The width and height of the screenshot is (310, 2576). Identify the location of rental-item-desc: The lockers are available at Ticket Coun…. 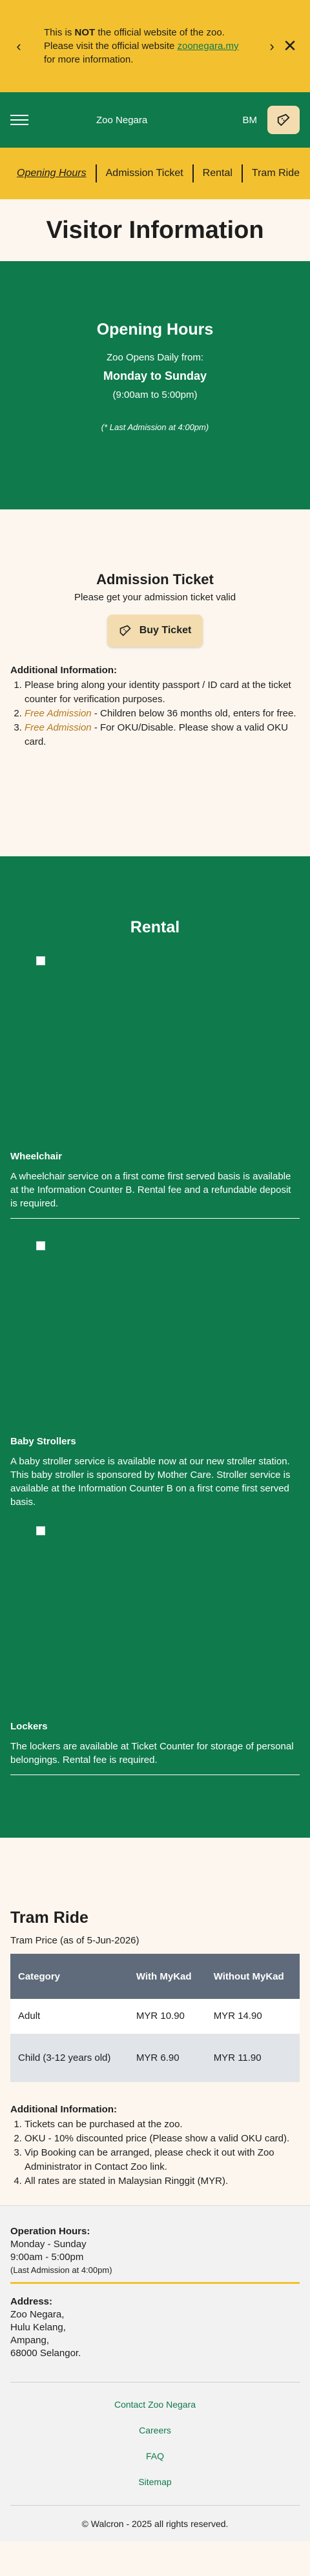
(152, 1753).